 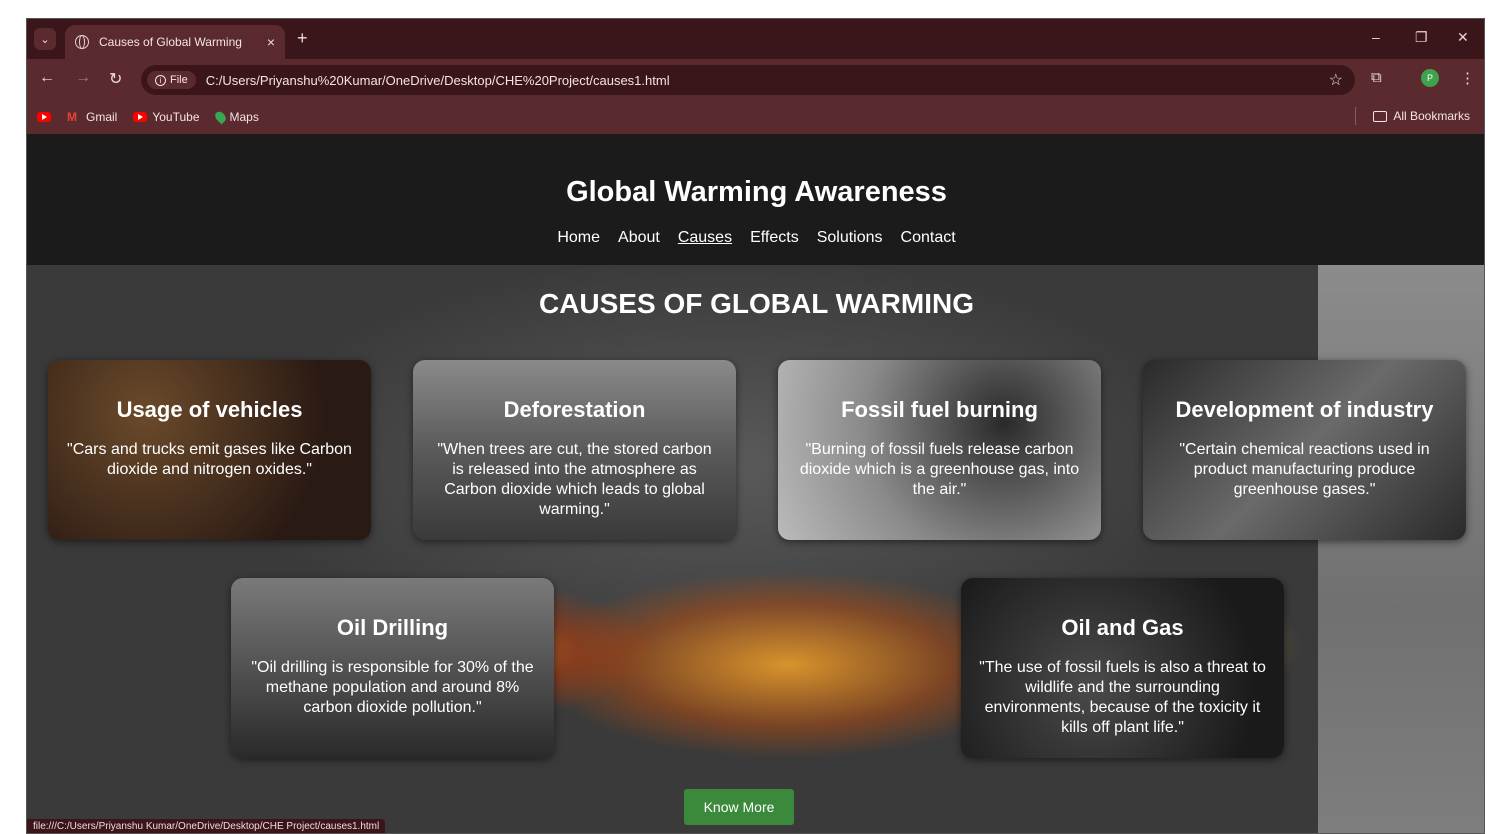 I want to click on all-bookmarks-button: All Bookmarks, so click(x=1421, y=116).